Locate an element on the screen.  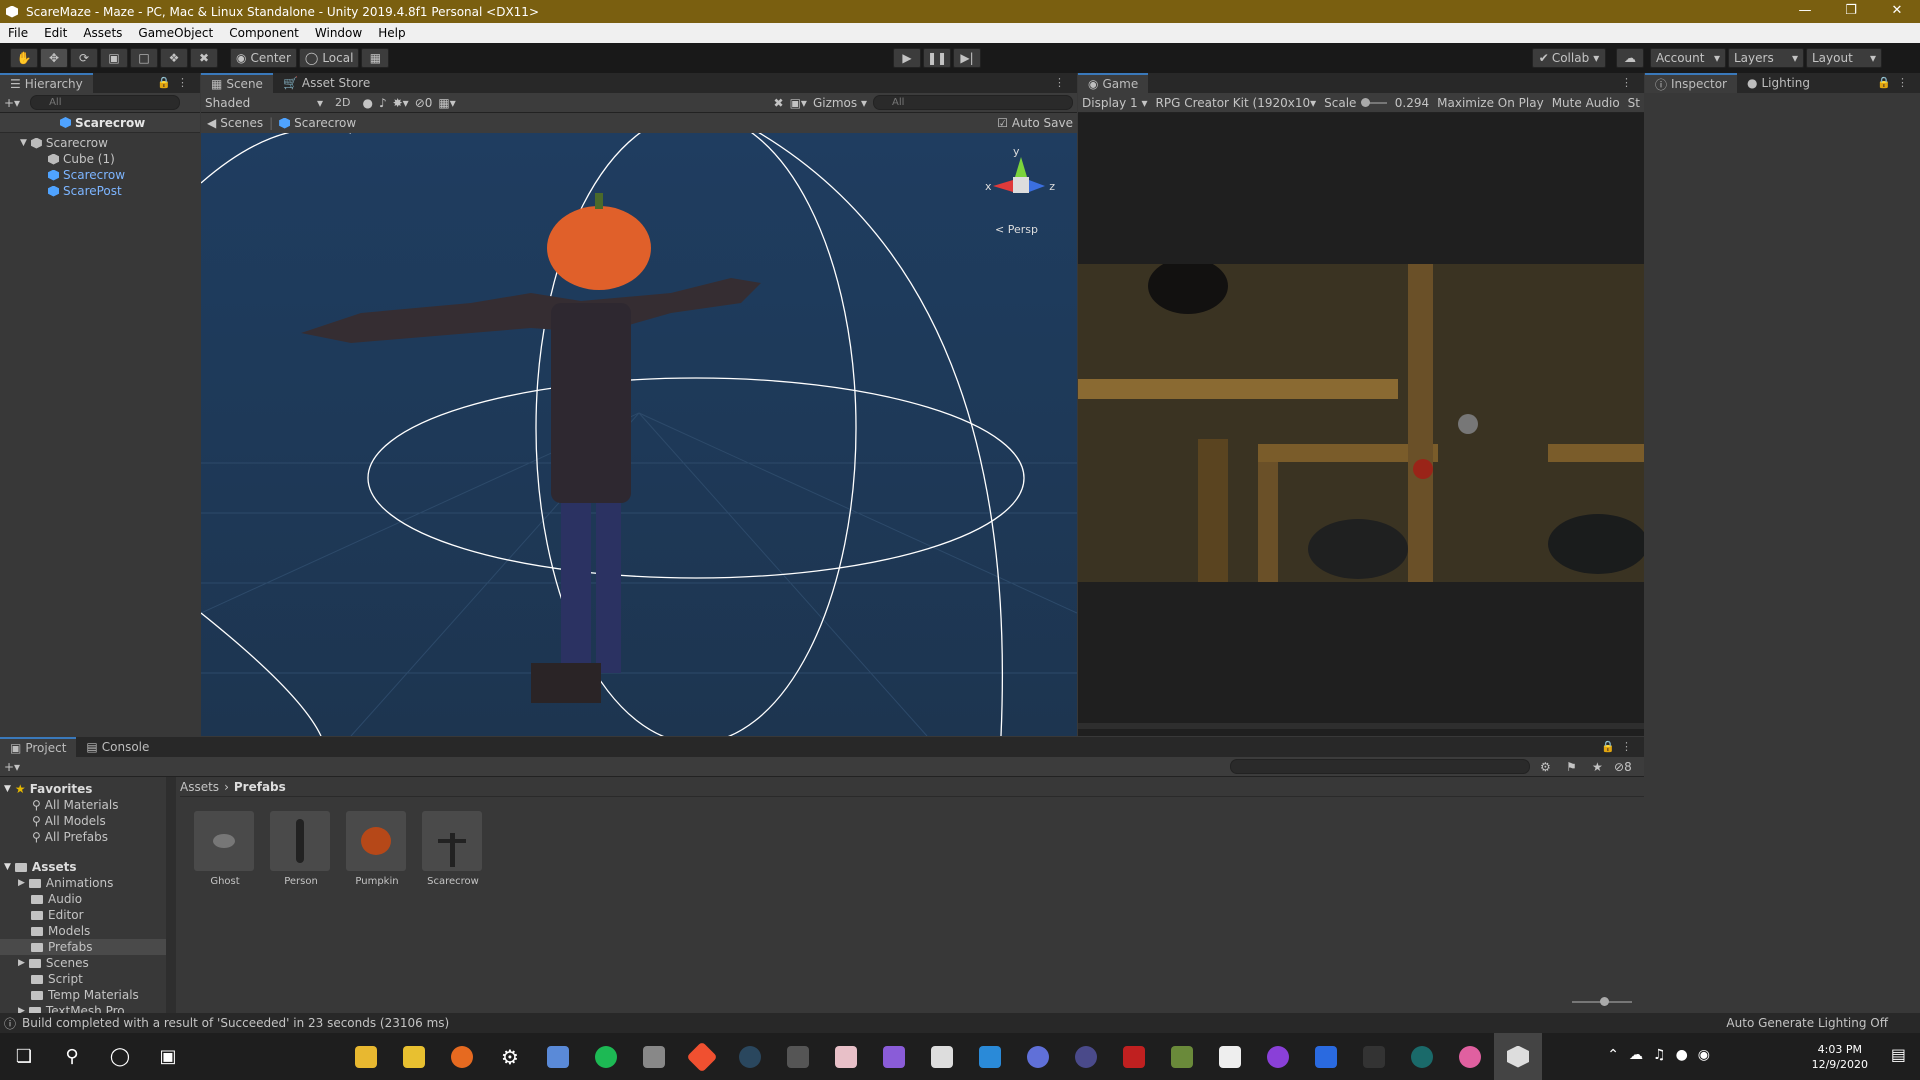
hierarchy-search-input: All is located at coordinates (105, 102).